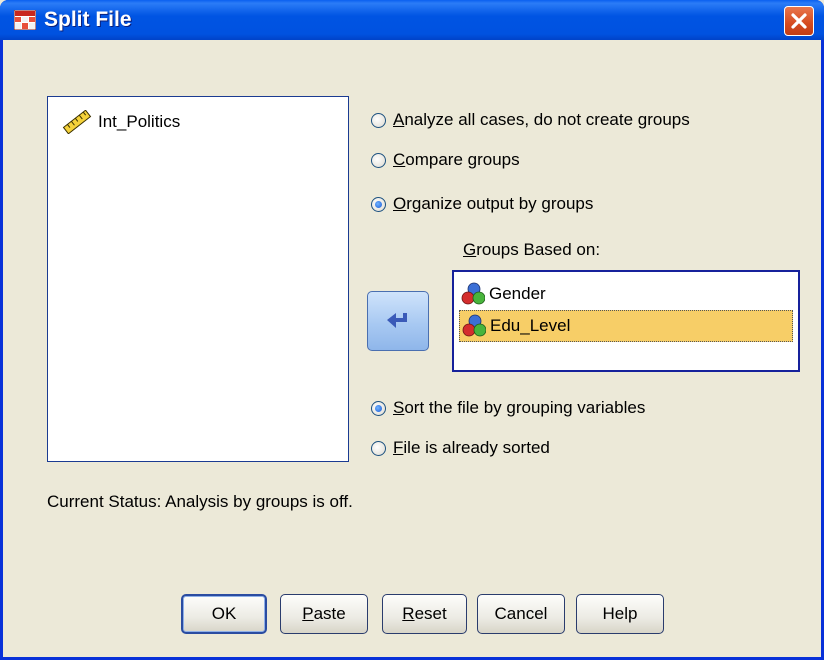  Describe the element at coordinates (412, 20) in the screenshot. I see `title-bar: Split File` at that location.